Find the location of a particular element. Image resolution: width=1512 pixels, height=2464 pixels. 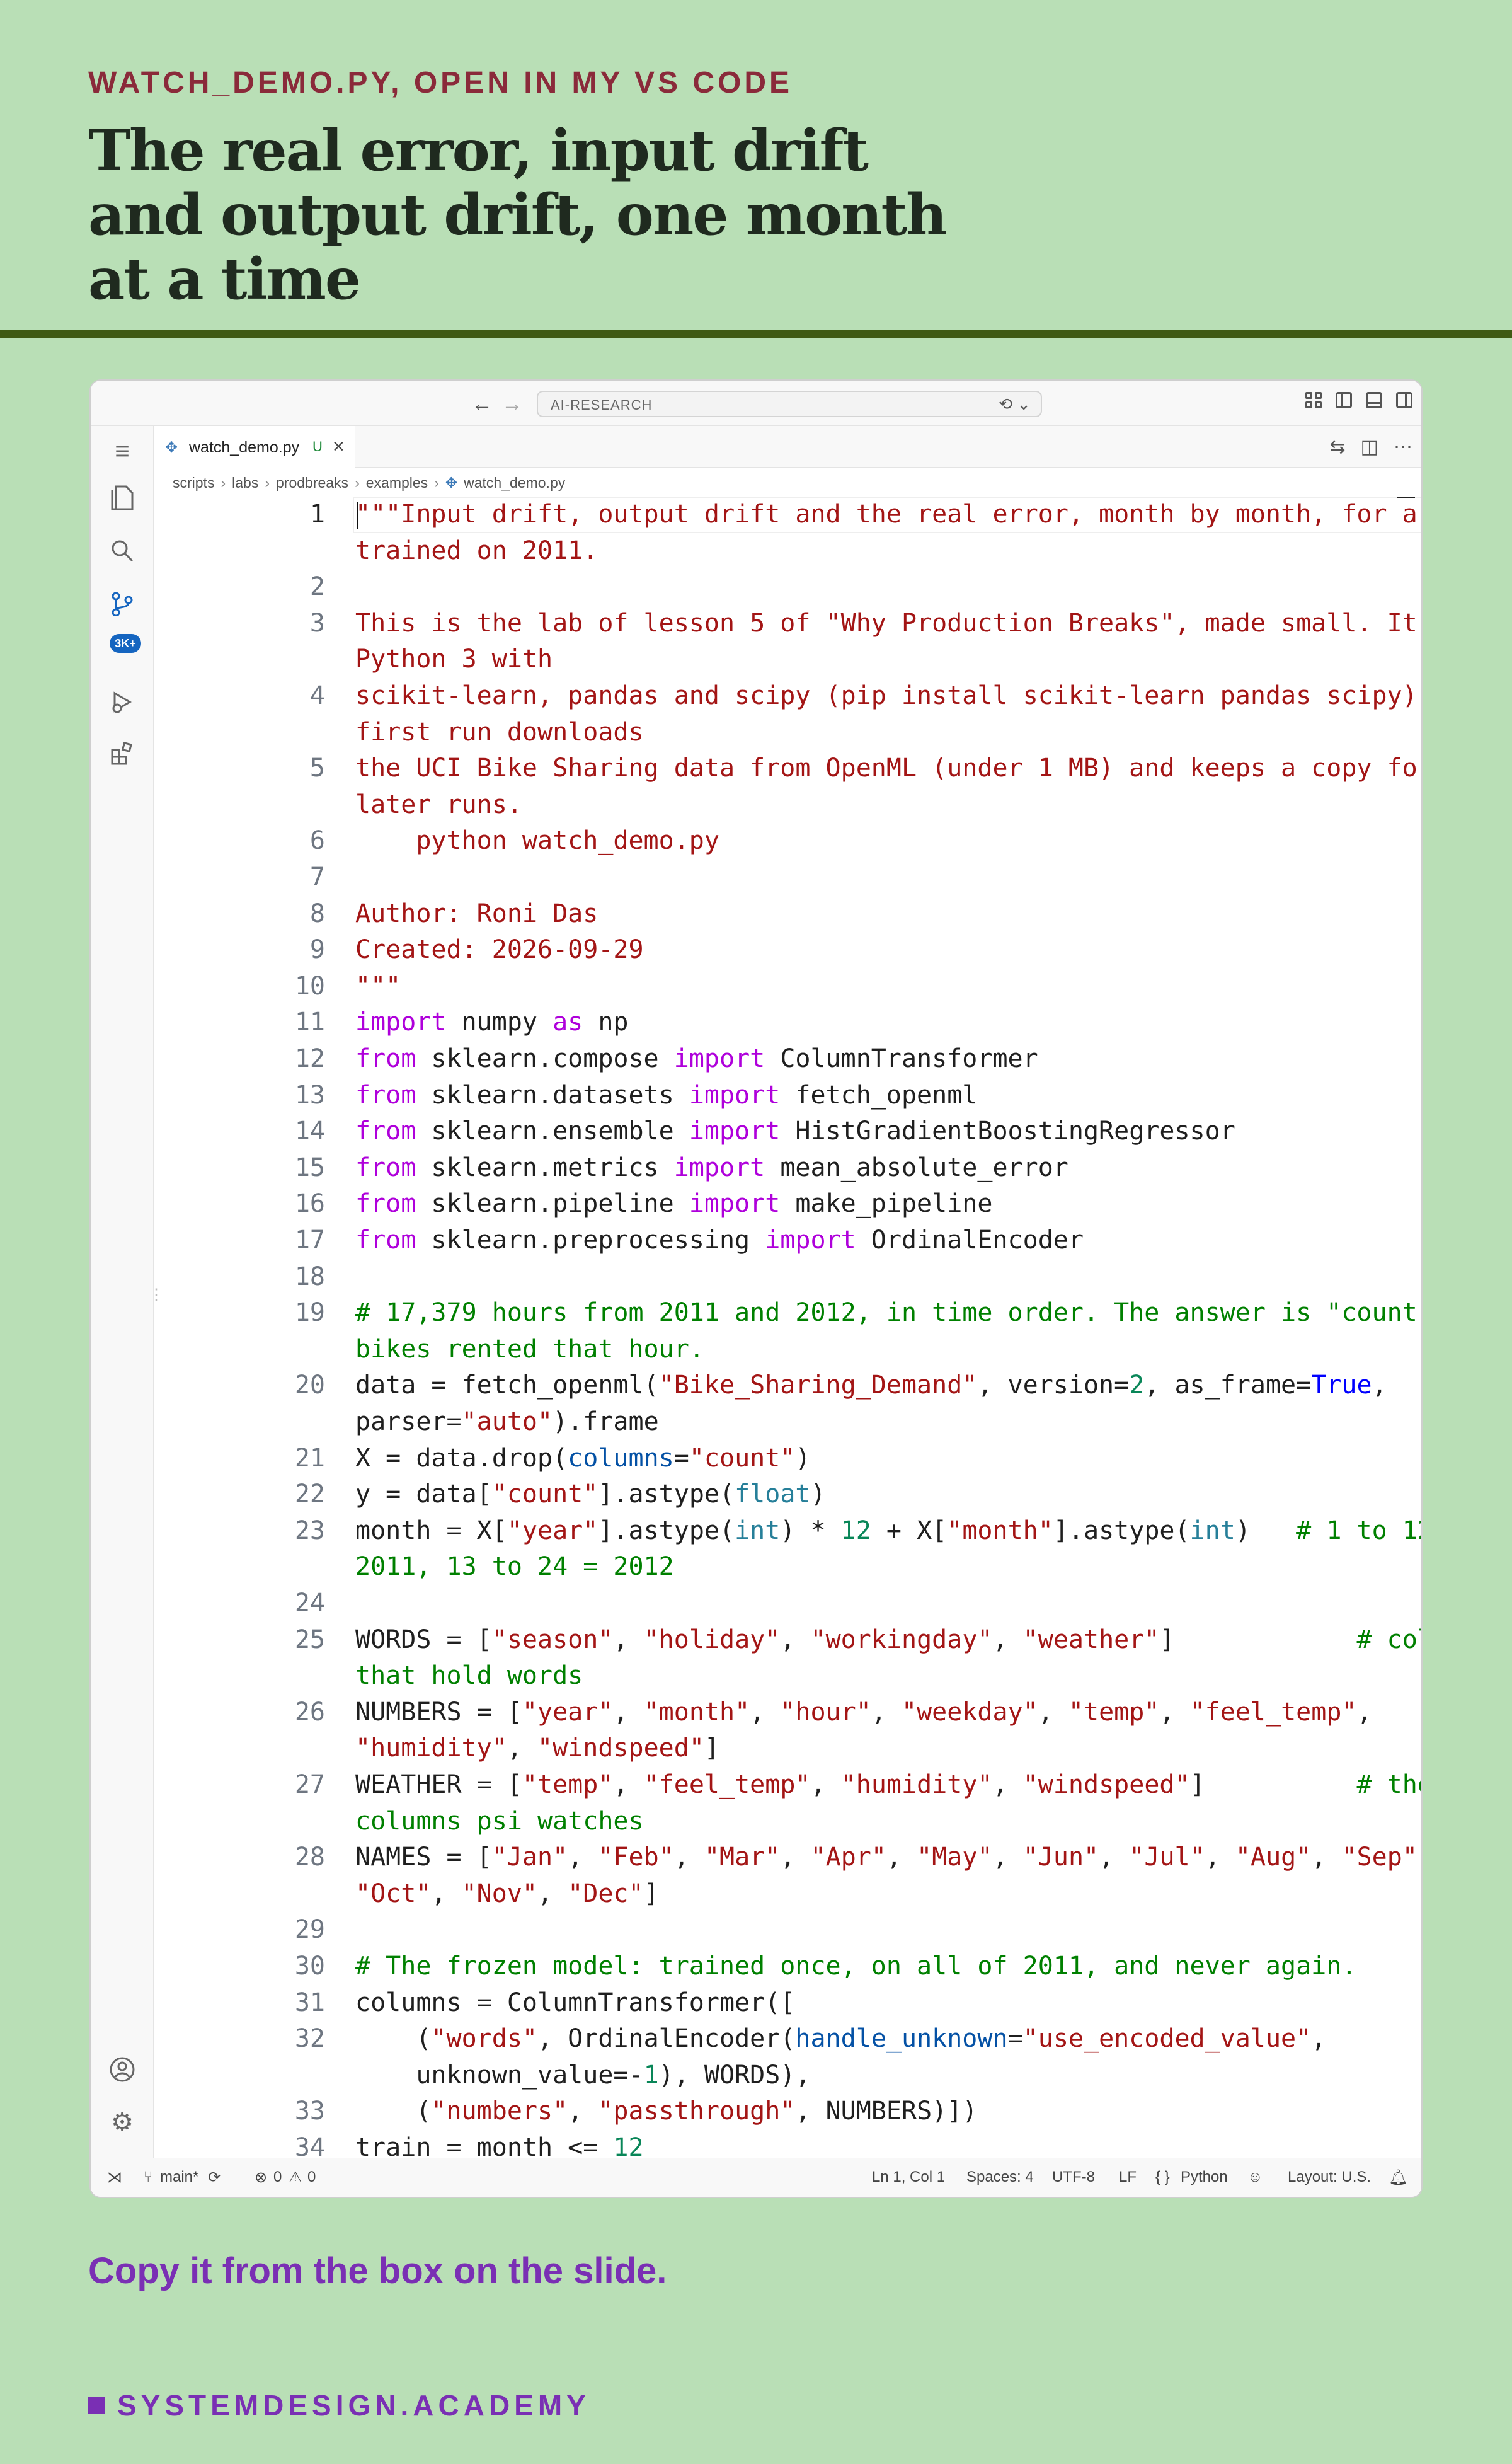

breadcrumb-item: watch_demo.py is located at coordinates (514, 483).